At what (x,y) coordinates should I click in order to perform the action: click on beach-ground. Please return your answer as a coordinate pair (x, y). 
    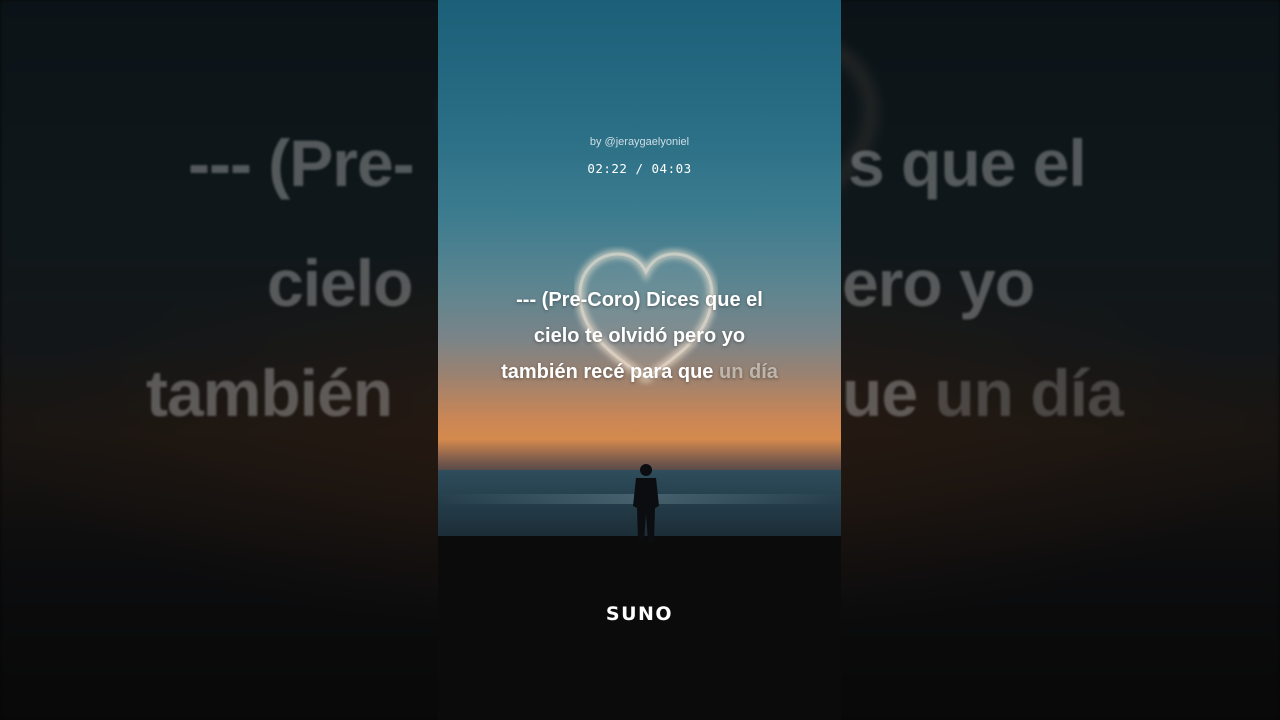
    Looking at the image, I should click on (639, 628).